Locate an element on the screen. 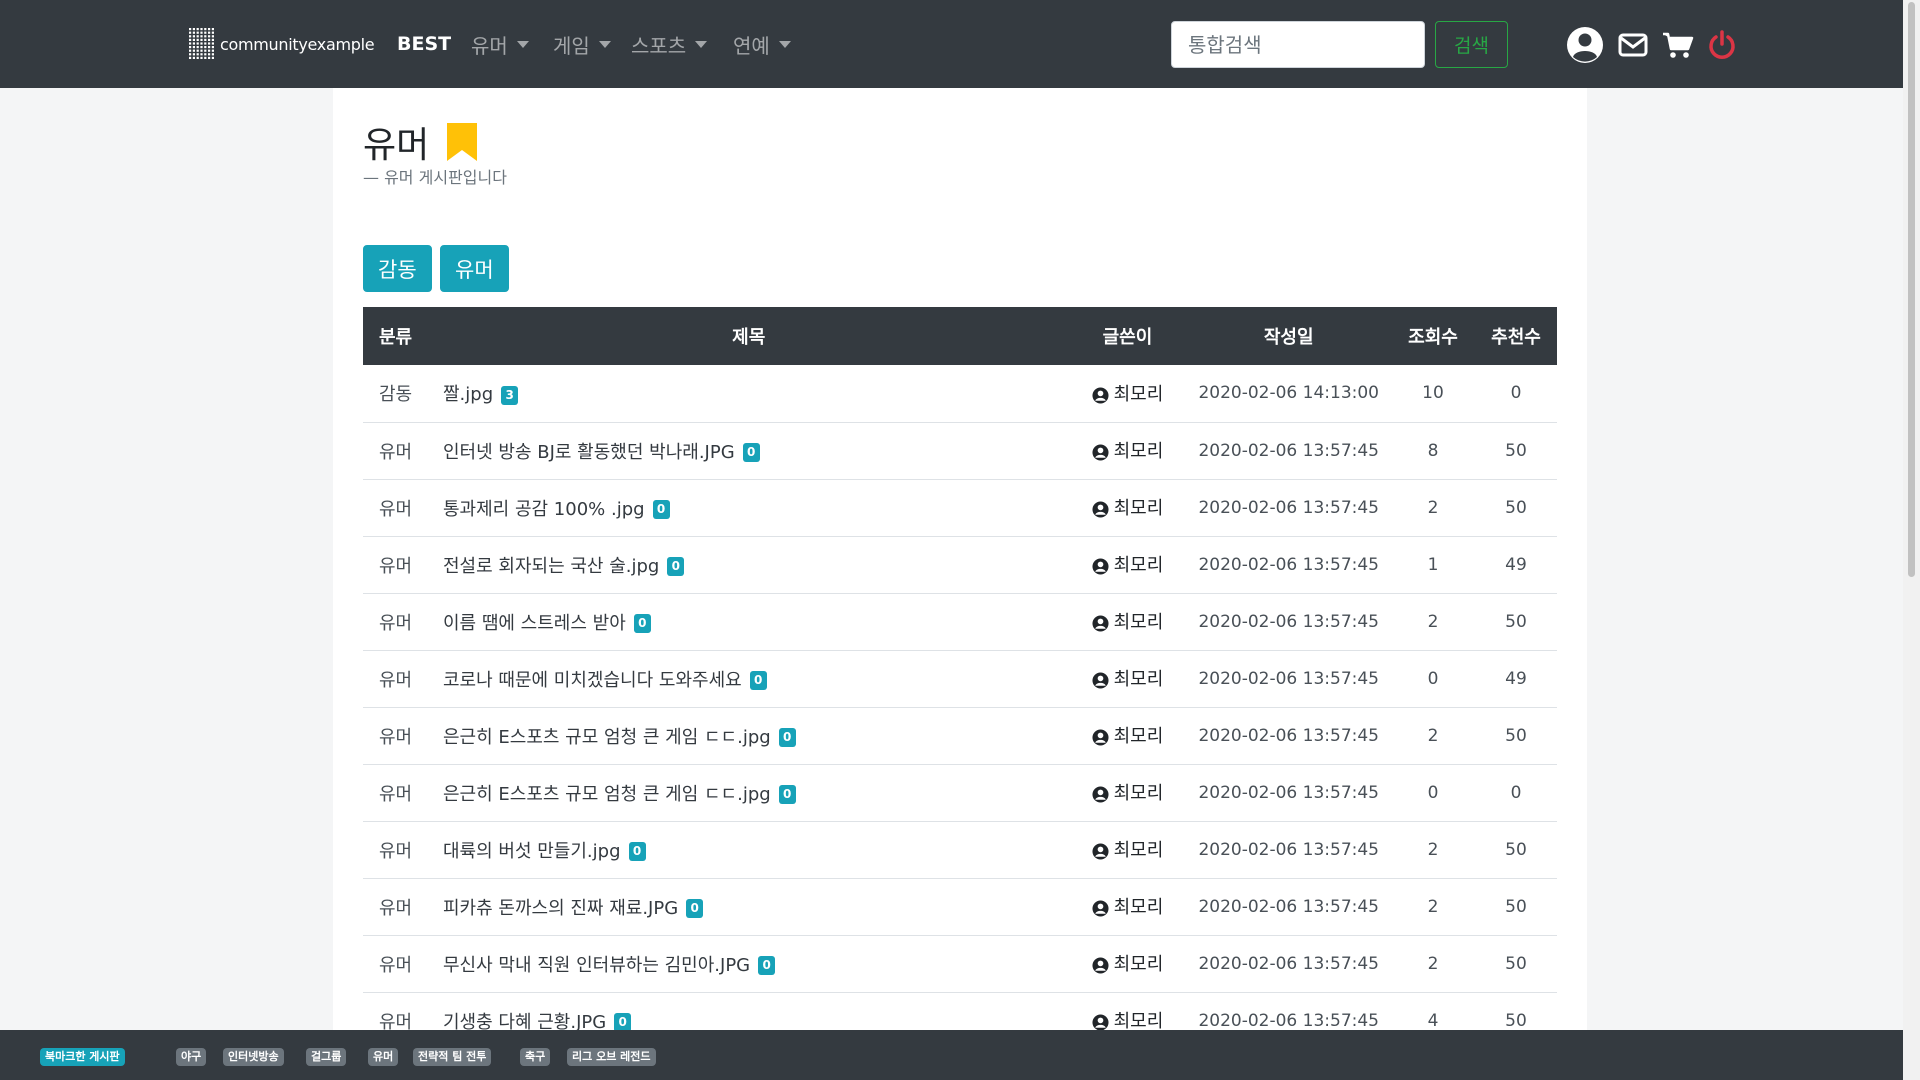 Image resolution: width=1920 pixels, height=1080 pixels. post-title-cell: 전설로 회자되는 국산 술.jpg 0 is located at coordinates (749, 565).